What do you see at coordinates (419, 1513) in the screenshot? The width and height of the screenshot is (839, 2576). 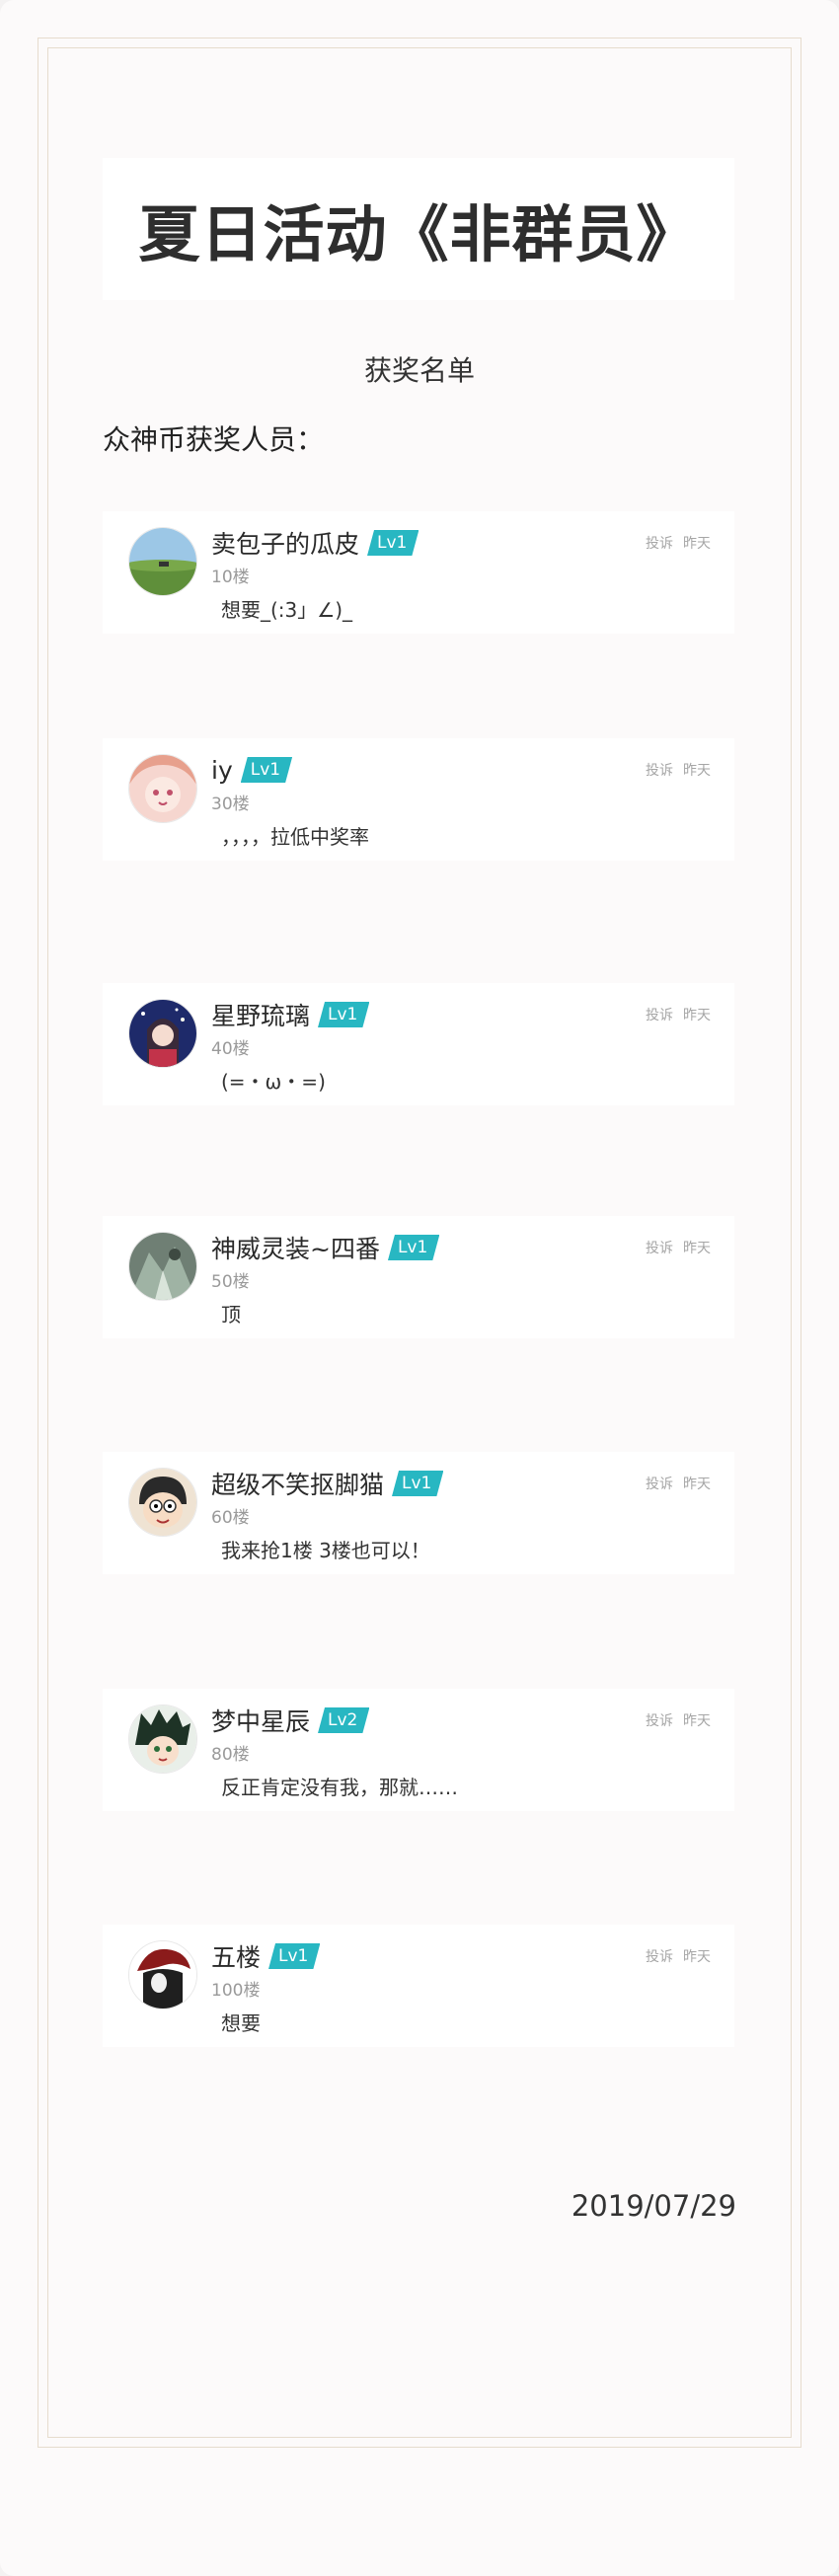 I see `post-card: 超级不笑抠脚猫 Lv1 60楼 投诉 昨天 我来抢1楼 3楼也可以！` at bounding box center [419, 1513].